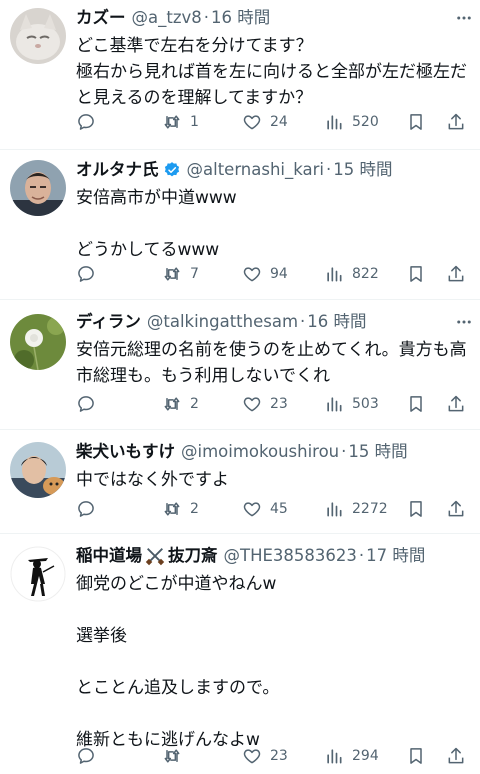 The width and height of the screenshot is (480, 774). I want to click on display-name: 柴犬いもすけ, so click(125, 452).